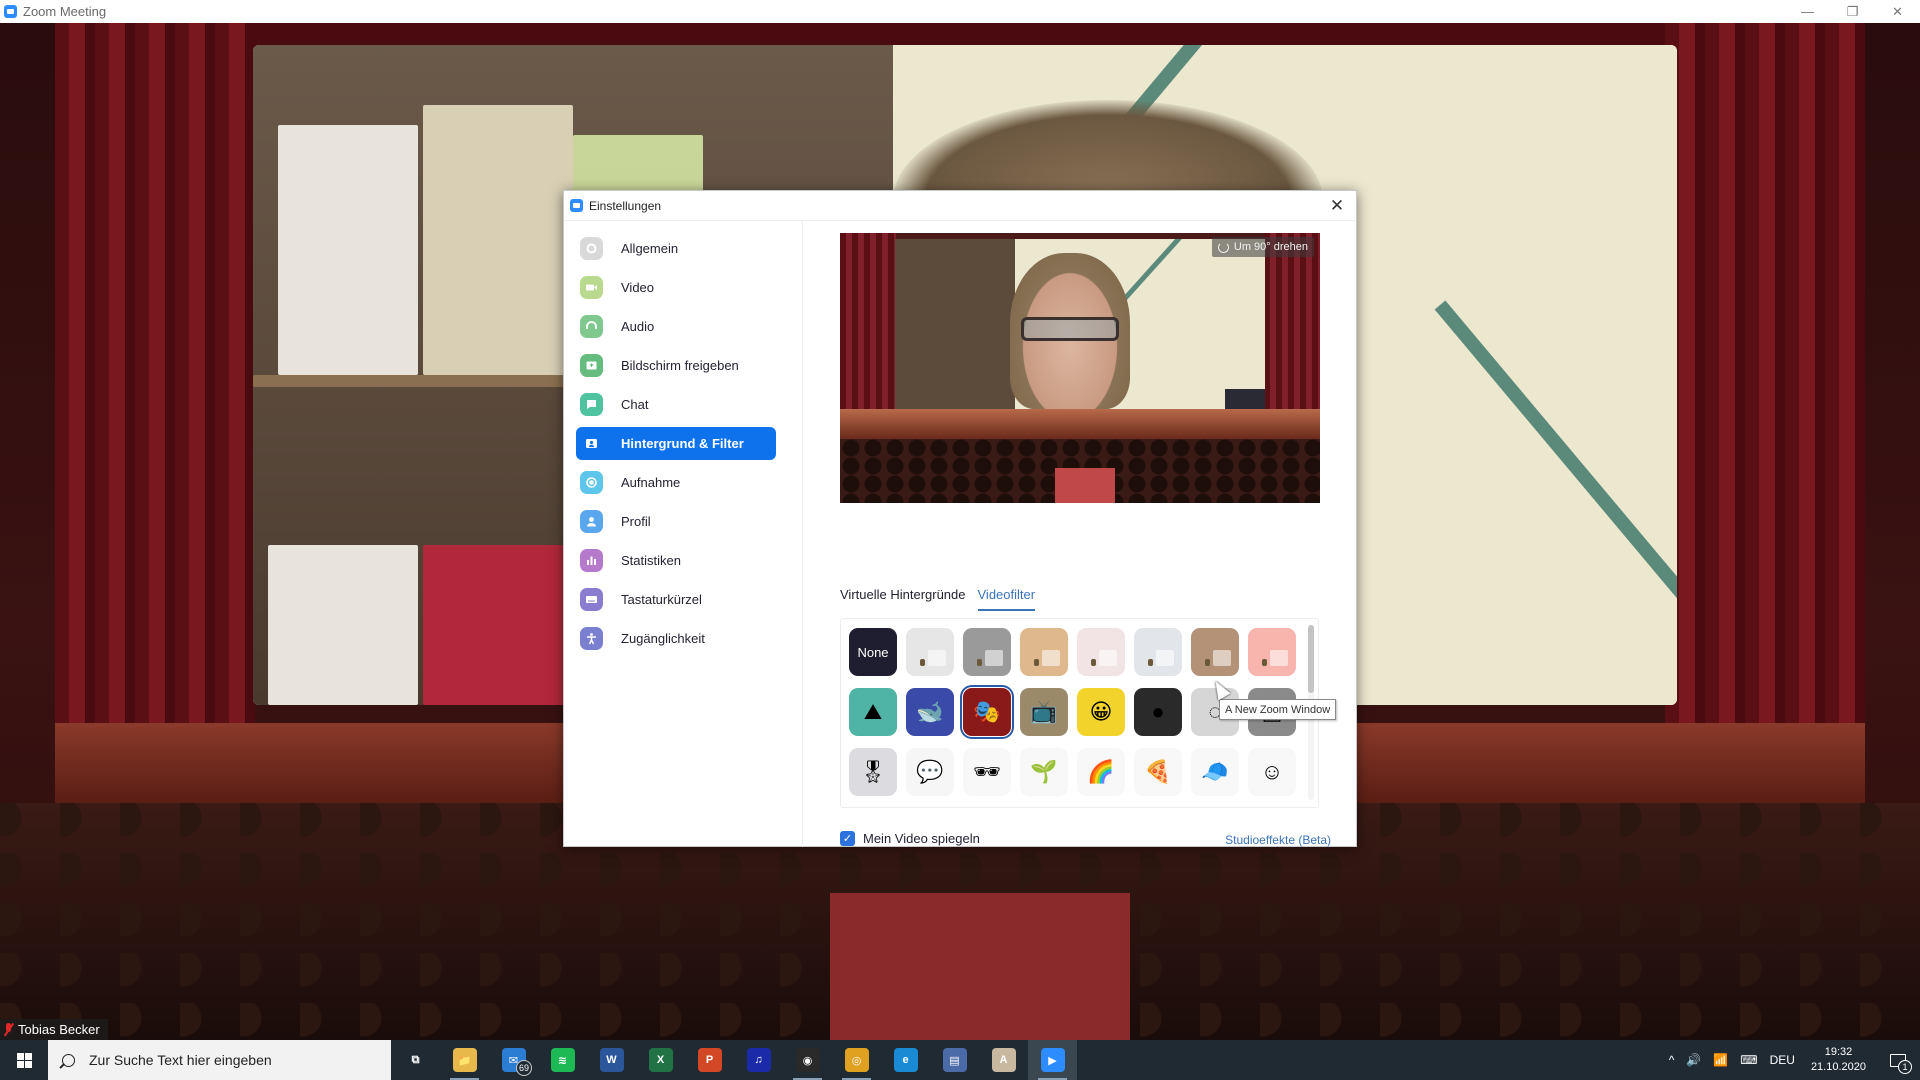 The image size is (1920, 1080). What do you see at coordinates (1272, 652) in the screenshot?
I see `filter-tile-filter-pink` at bounding box center [1272, 652].